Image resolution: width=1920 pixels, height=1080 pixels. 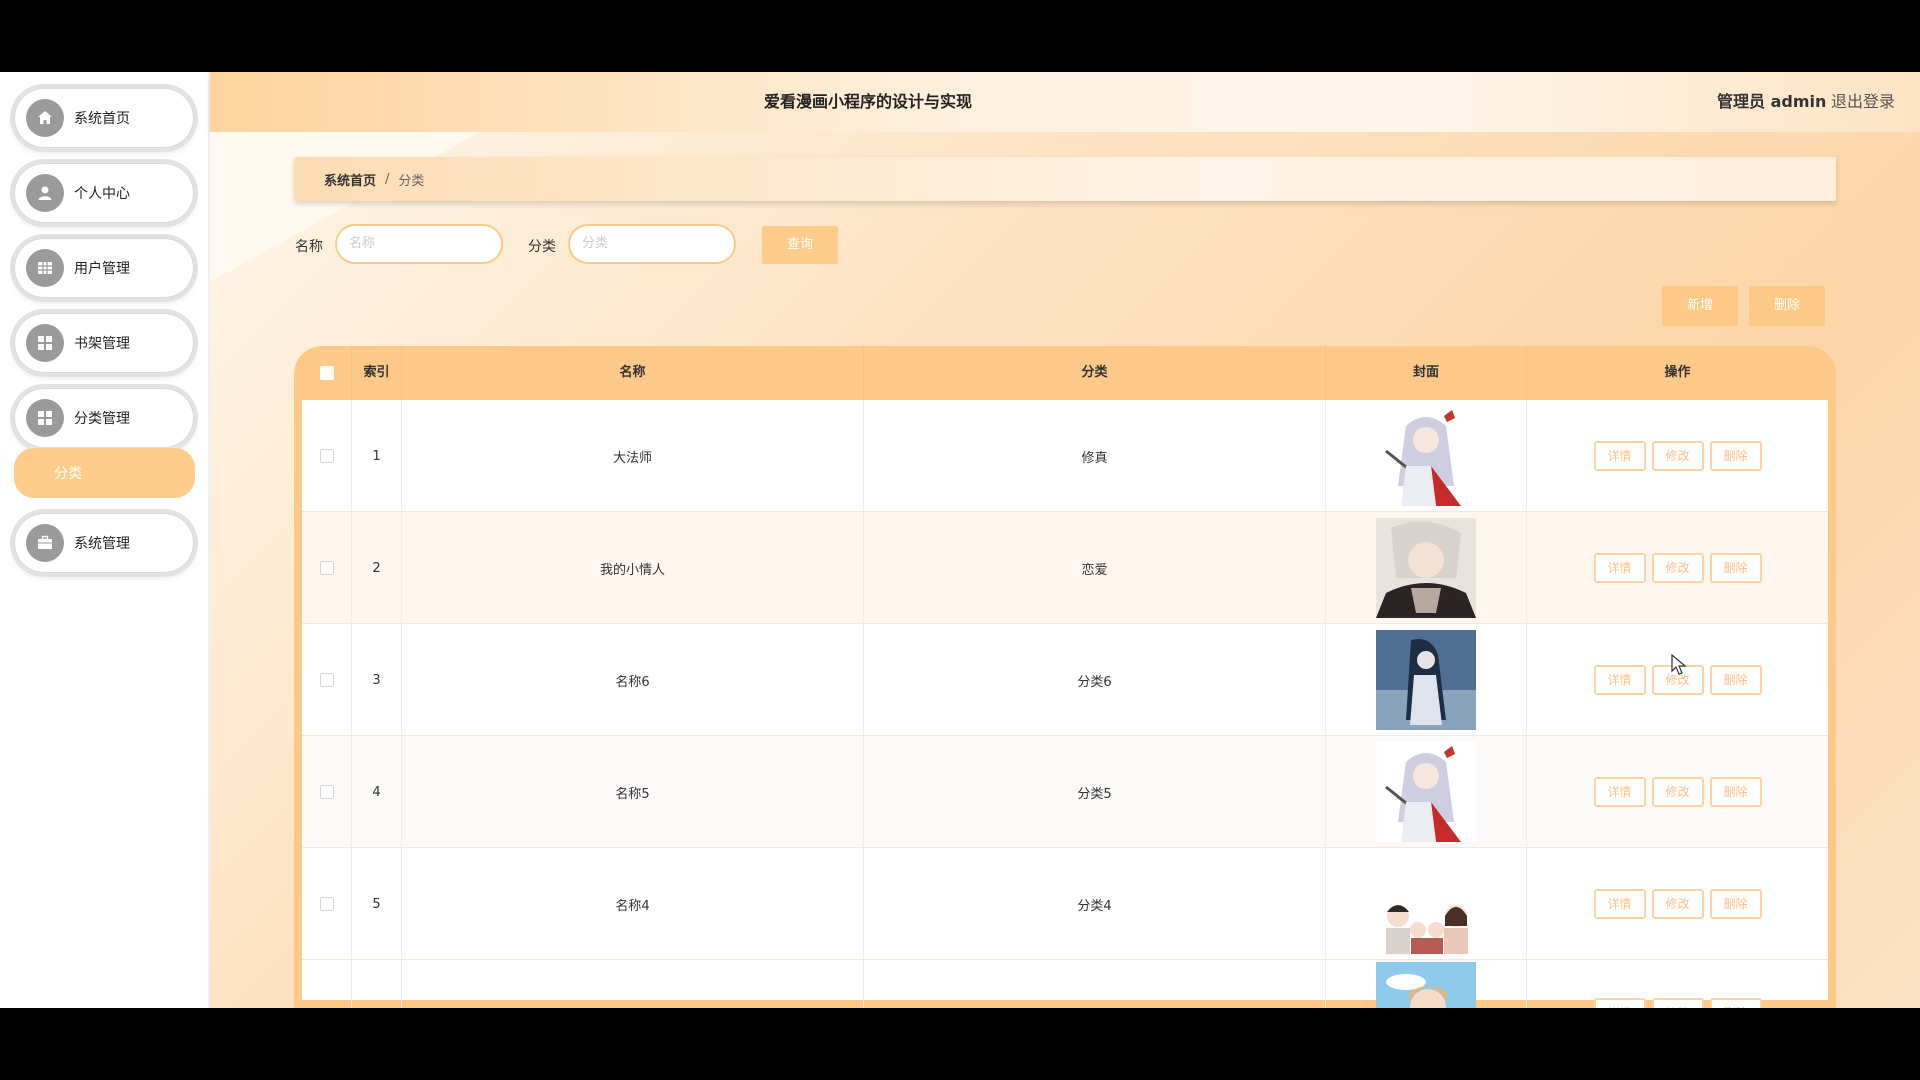 I want to click on sidebar-item-users: 用户管理, so click(x=104, y=268).